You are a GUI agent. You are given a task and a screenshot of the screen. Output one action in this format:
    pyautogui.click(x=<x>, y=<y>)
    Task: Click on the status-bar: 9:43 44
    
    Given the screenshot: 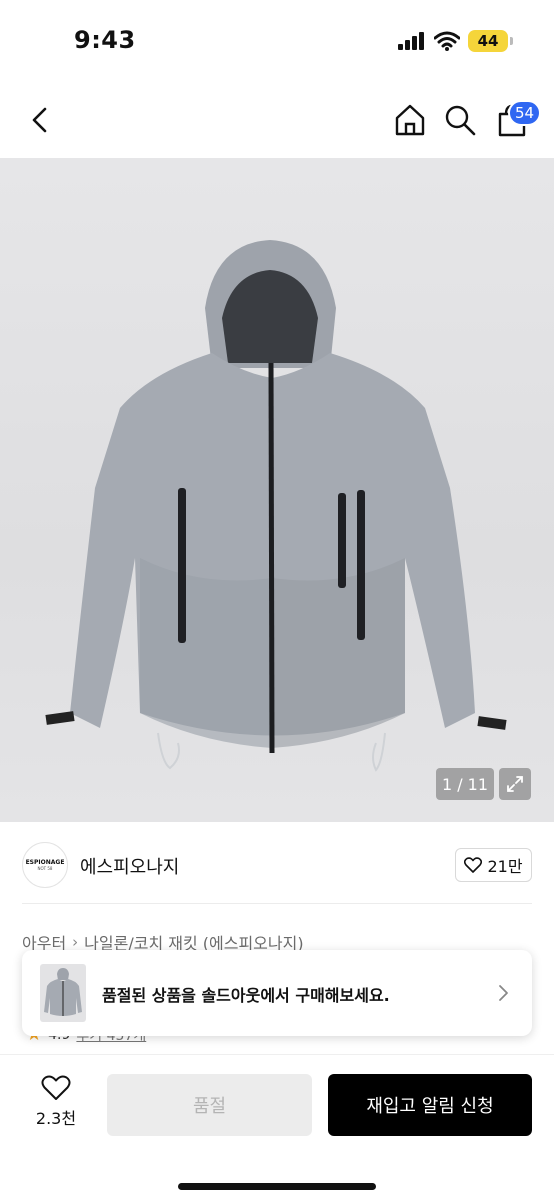 What is the action you would take?
    pyautogui.click(x=277, y=42)
    